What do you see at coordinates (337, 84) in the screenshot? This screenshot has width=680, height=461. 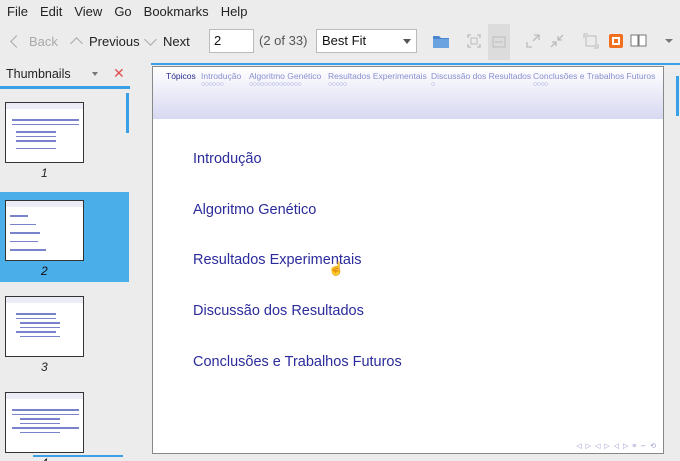 I see `slide-nav-dots: ○○○○○` at bounding box center [337, 84].